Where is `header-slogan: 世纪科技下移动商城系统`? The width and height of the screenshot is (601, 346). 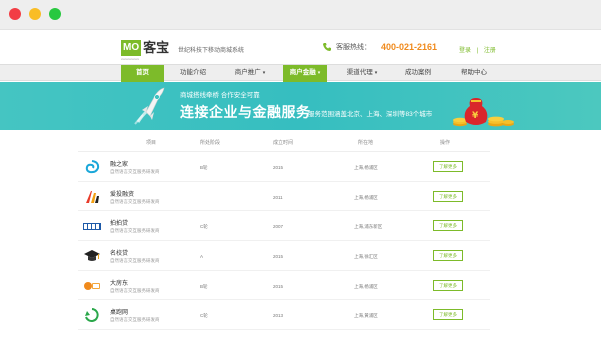
header-slogan: 世纪科技下移动商城系统 is located at coordinates (211, 51).